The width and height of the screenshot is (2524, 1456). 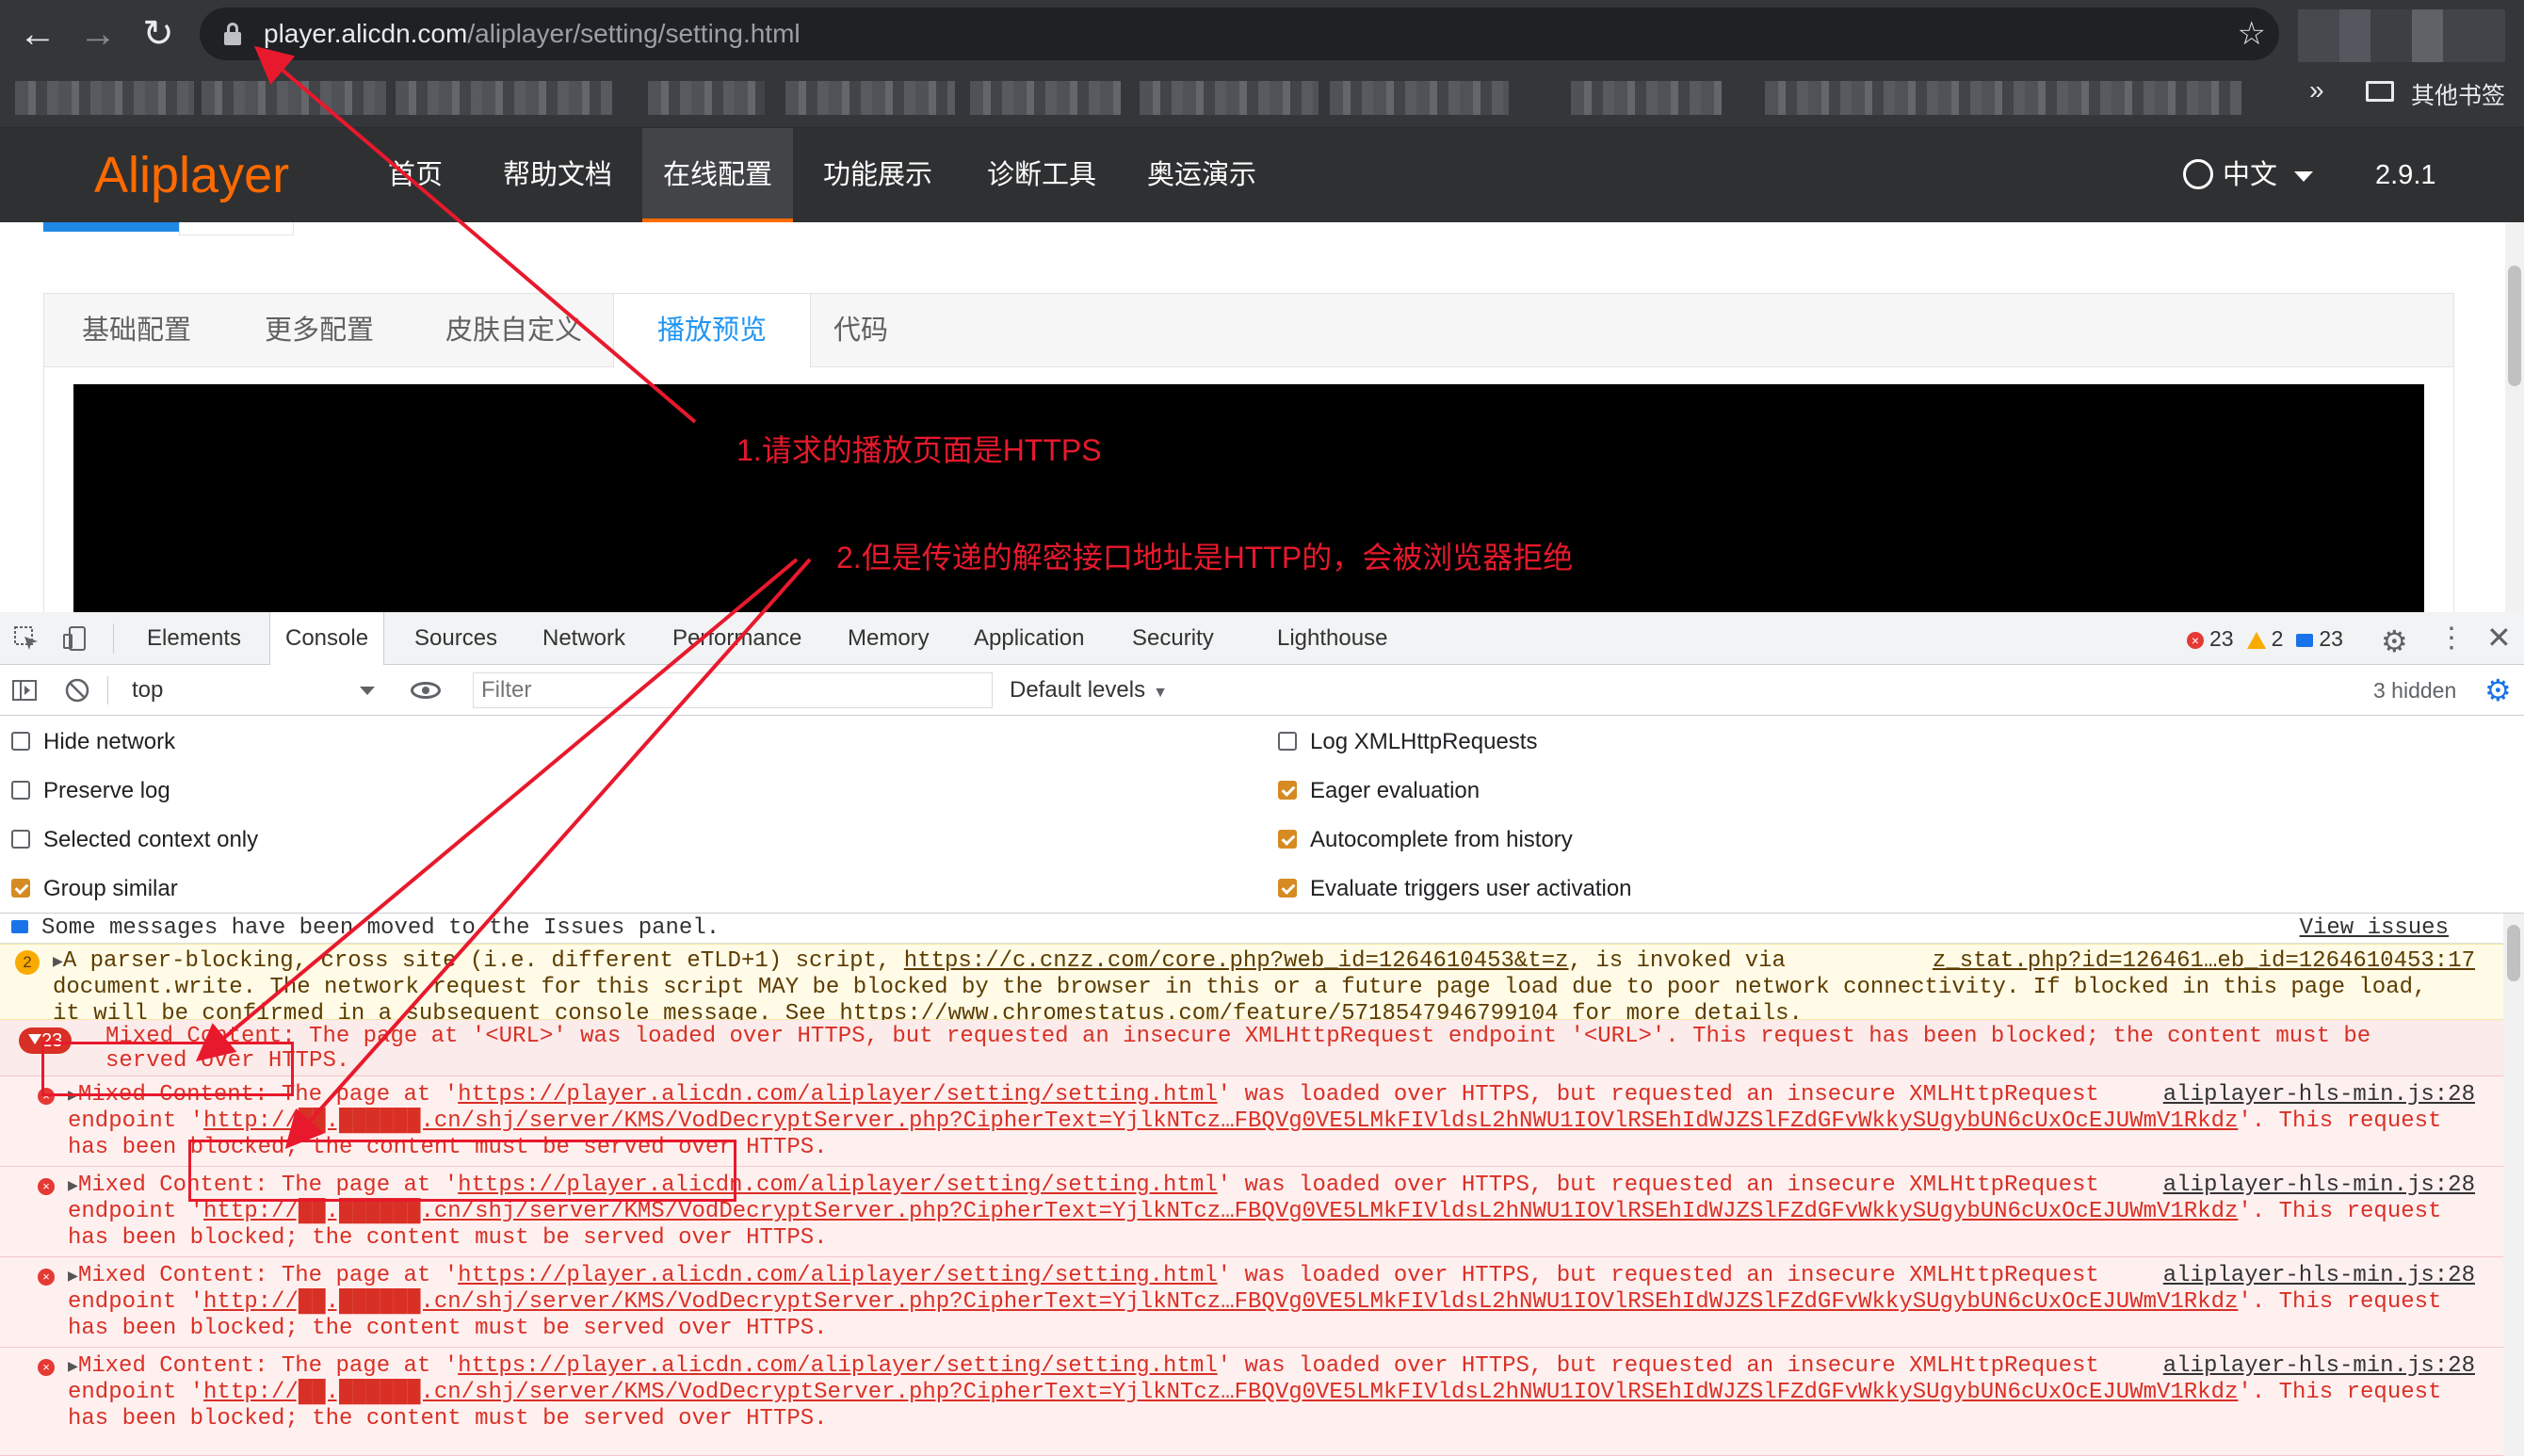 I want to click on nav-diagnostics: 诊断工具, so click(x=1041, y=175).